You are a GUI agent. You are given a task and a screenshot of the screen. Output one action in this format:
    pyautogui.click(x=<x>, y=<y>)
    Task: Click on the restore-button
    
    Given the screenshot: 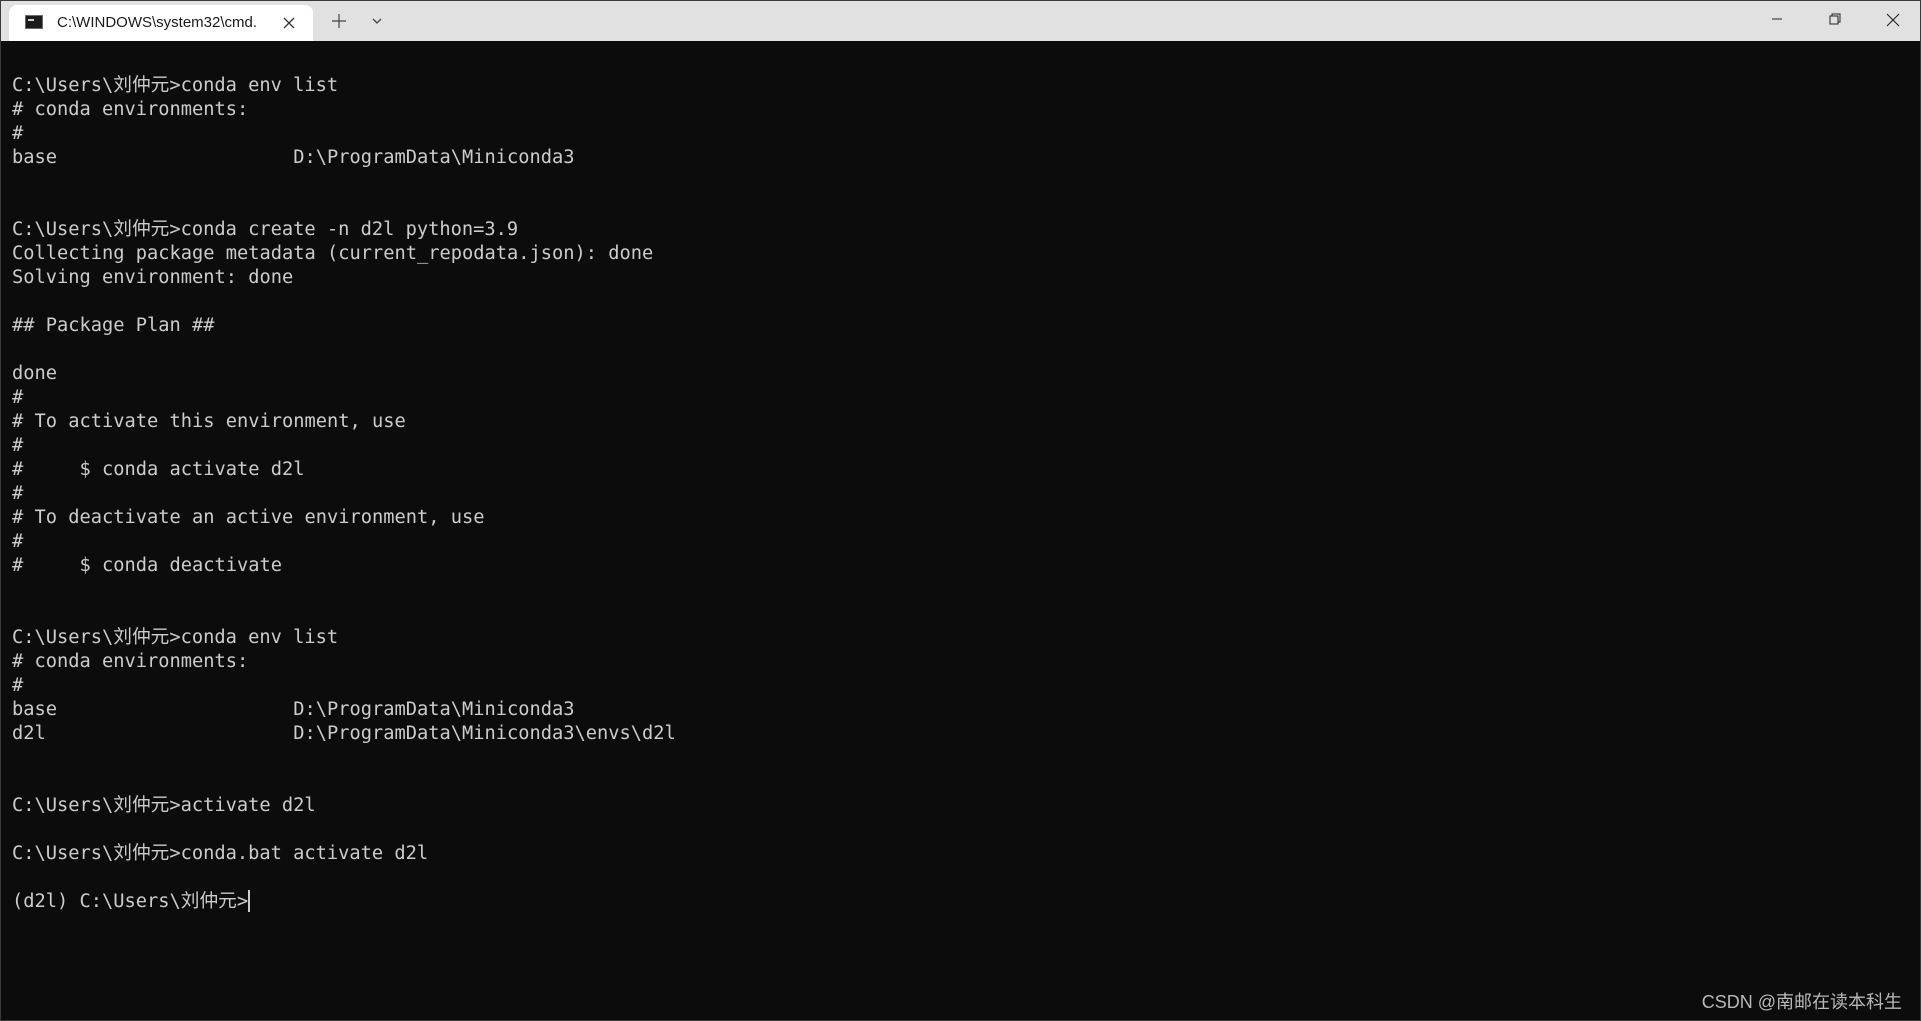 What is the action you would take?
    pyautogui.click(x=1835, y=20)
    